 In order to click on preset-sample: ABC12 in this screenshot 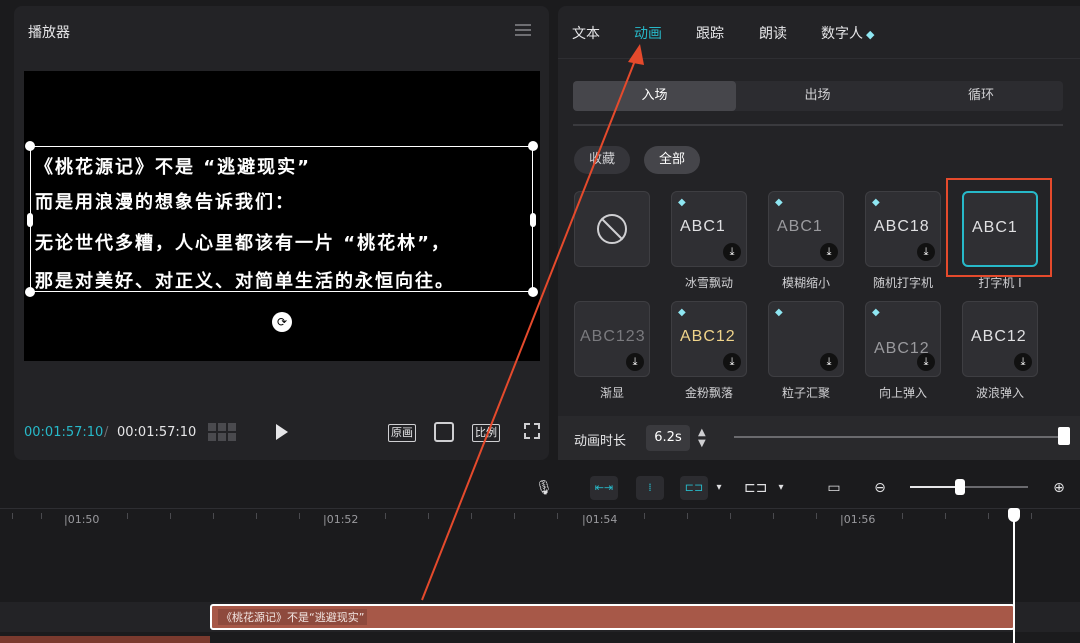, I will do `click(708, 336)`.